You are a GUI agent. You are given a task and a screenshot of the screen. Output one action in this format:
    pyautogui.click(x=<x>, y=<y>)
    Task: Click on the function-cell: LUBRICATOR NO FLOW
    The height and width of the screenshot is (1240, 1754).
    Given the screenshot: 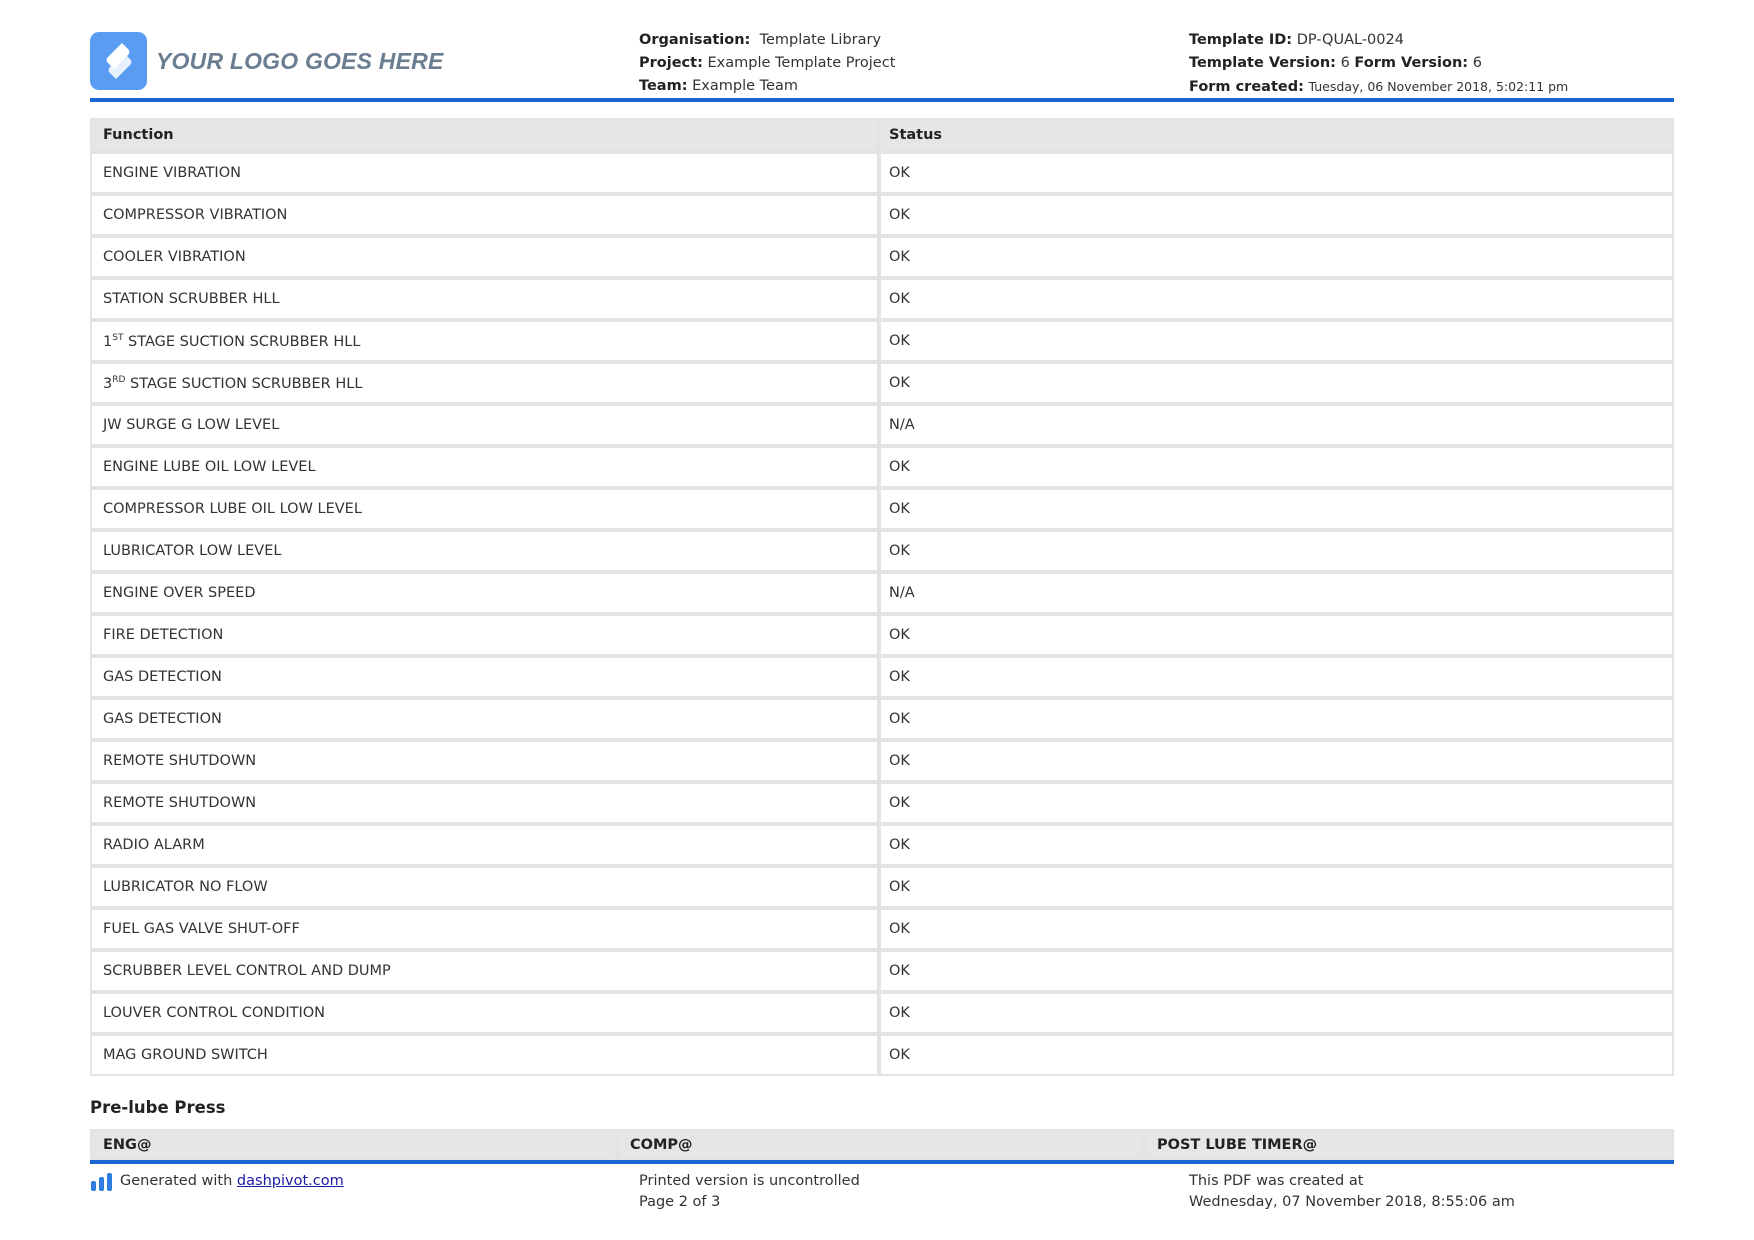 What is the action you would take?
    pyautogui.click(x=484, y=887)
    